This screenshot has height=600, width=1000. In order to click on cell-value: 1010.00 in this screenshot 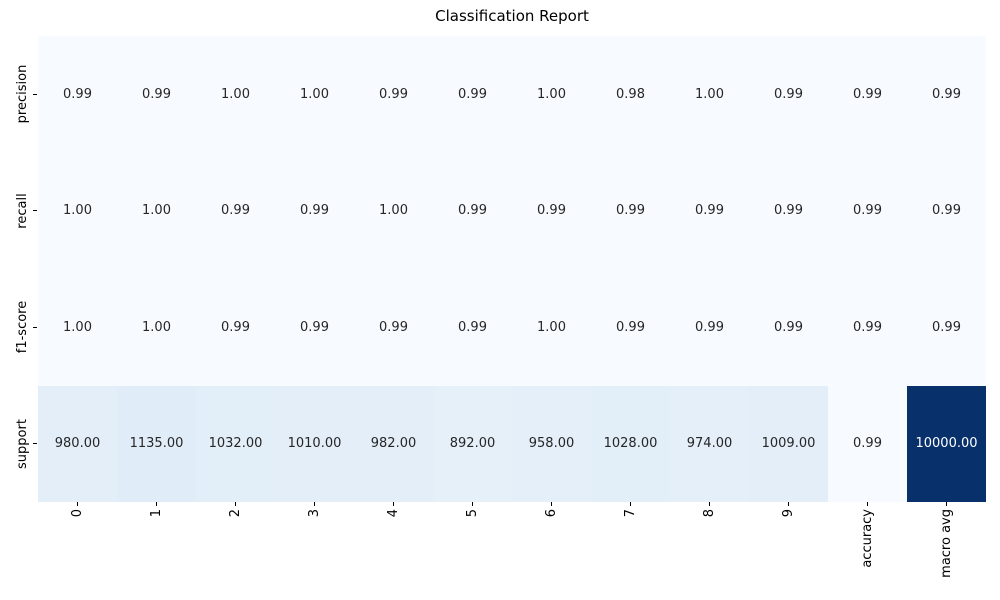, I will do `click(314, 444)`.